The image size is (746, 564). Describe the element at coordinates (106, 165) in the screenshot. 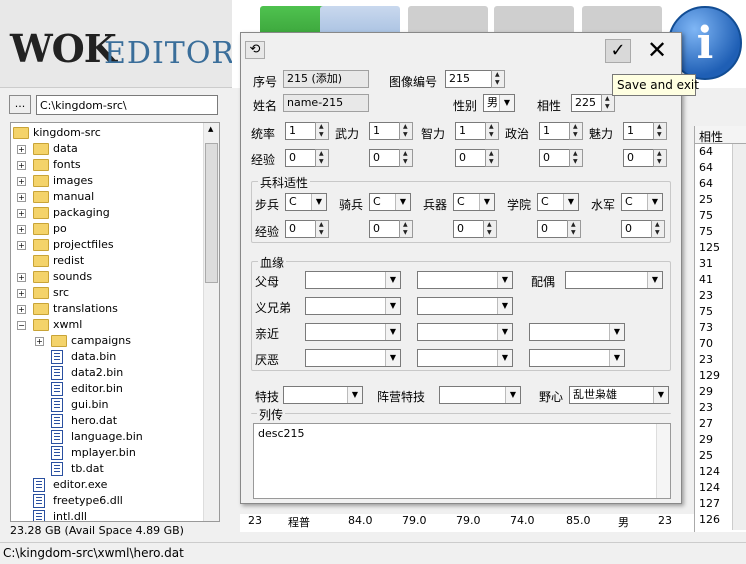

I see `tree-item: + fonts` at that location.